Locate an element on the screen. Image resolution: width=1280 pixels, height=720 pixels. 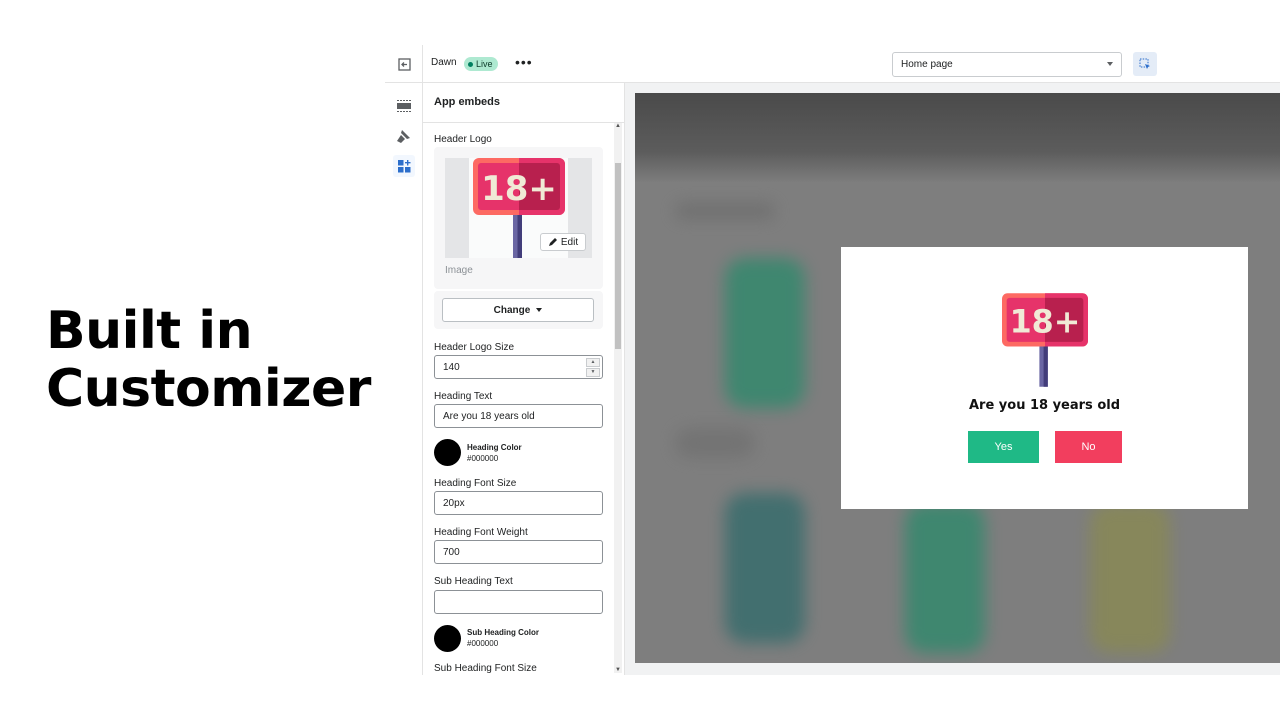
panel-scrollbar: ▲ ▼ is located at coordinates (618, 398).